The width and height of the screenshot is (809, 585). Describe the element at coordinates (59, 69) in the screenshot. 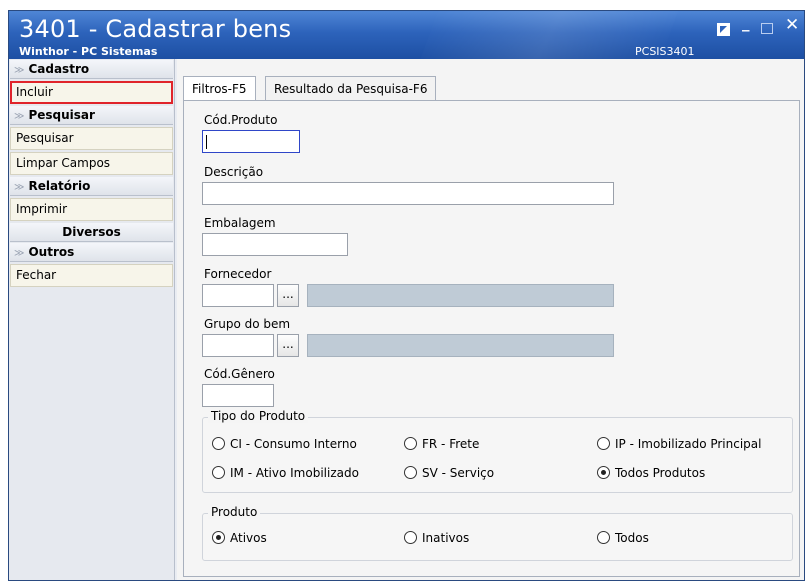

I see `sidebar-section-label: Cadastro` at that location.